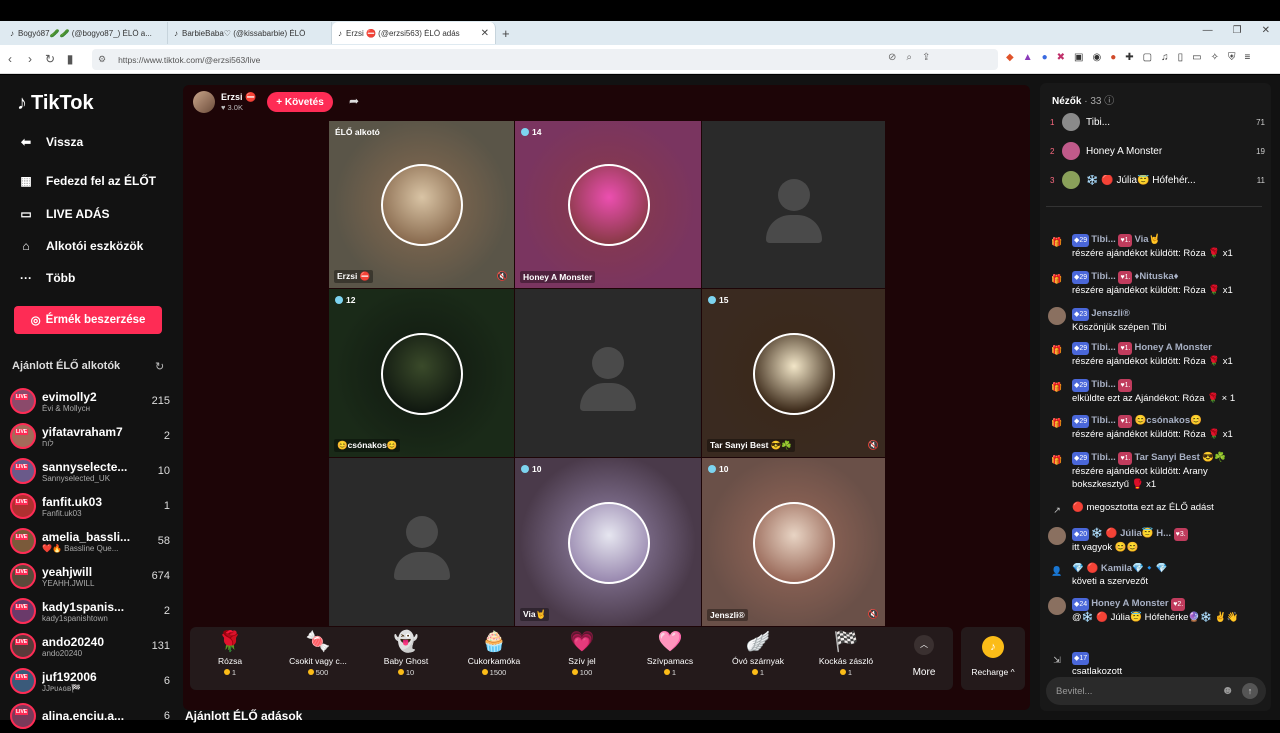 This screenshot has width=1280, height=733. Describe the element at coordinates (90, 506) in the screenshot. I see `creator-item: LIVE fanfit.uk03 Fanfit.uk03 1` at that location.